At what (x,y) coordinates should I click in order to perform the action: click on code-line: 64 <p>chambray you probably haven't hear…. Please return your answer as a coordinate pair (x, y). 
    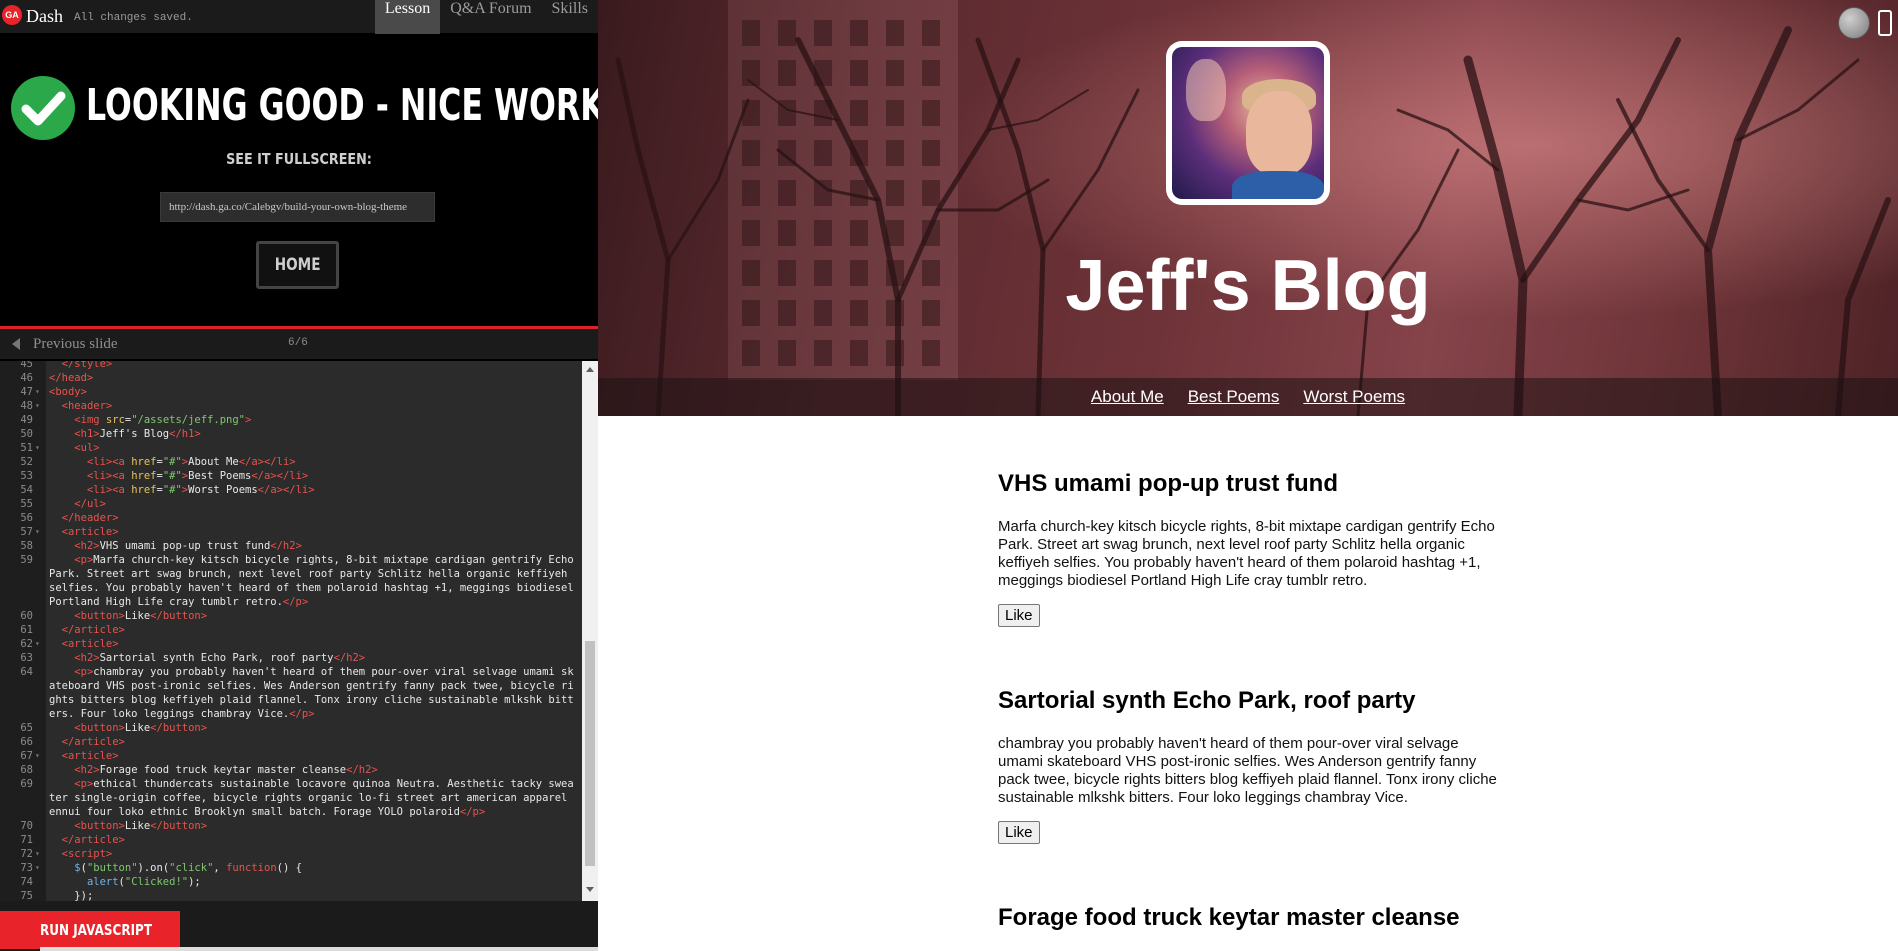
    Looking at the image, I should click on (289, 693).